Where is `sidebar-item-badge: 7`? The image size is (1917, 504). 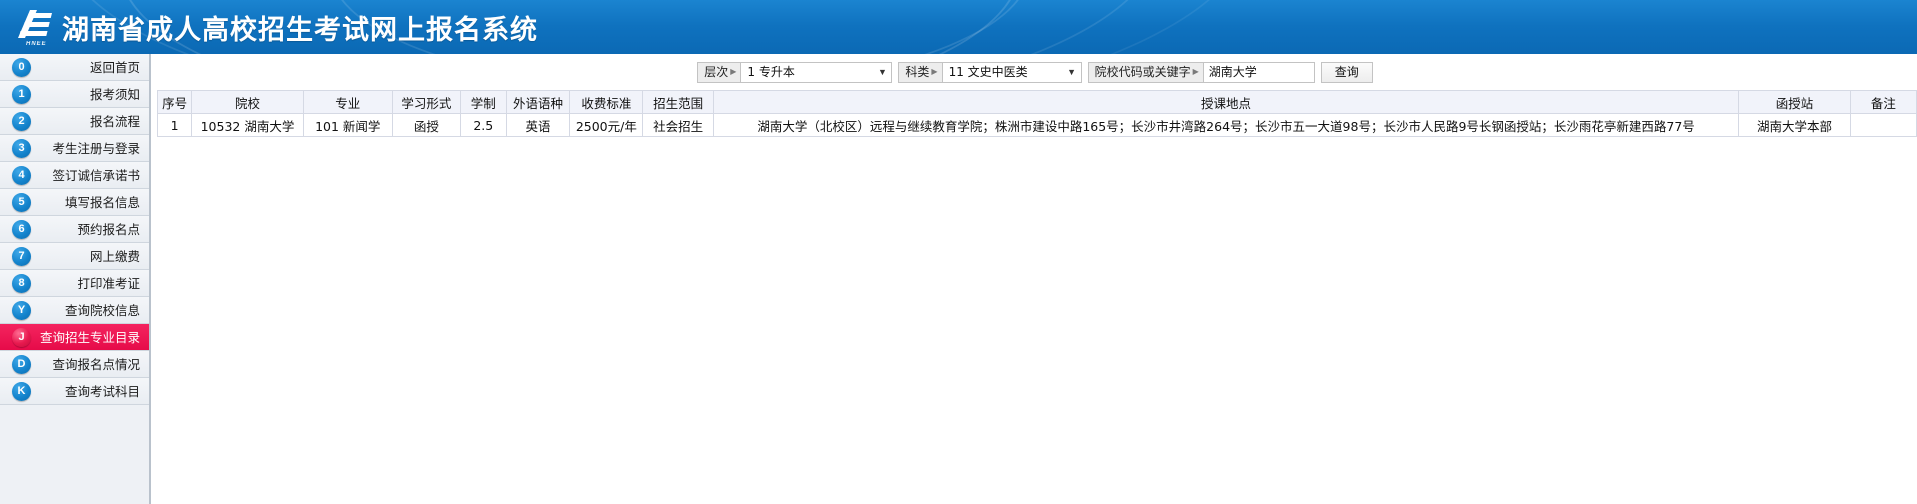
sidebar-item-badge: 7 is located at coordinates (21, 256).